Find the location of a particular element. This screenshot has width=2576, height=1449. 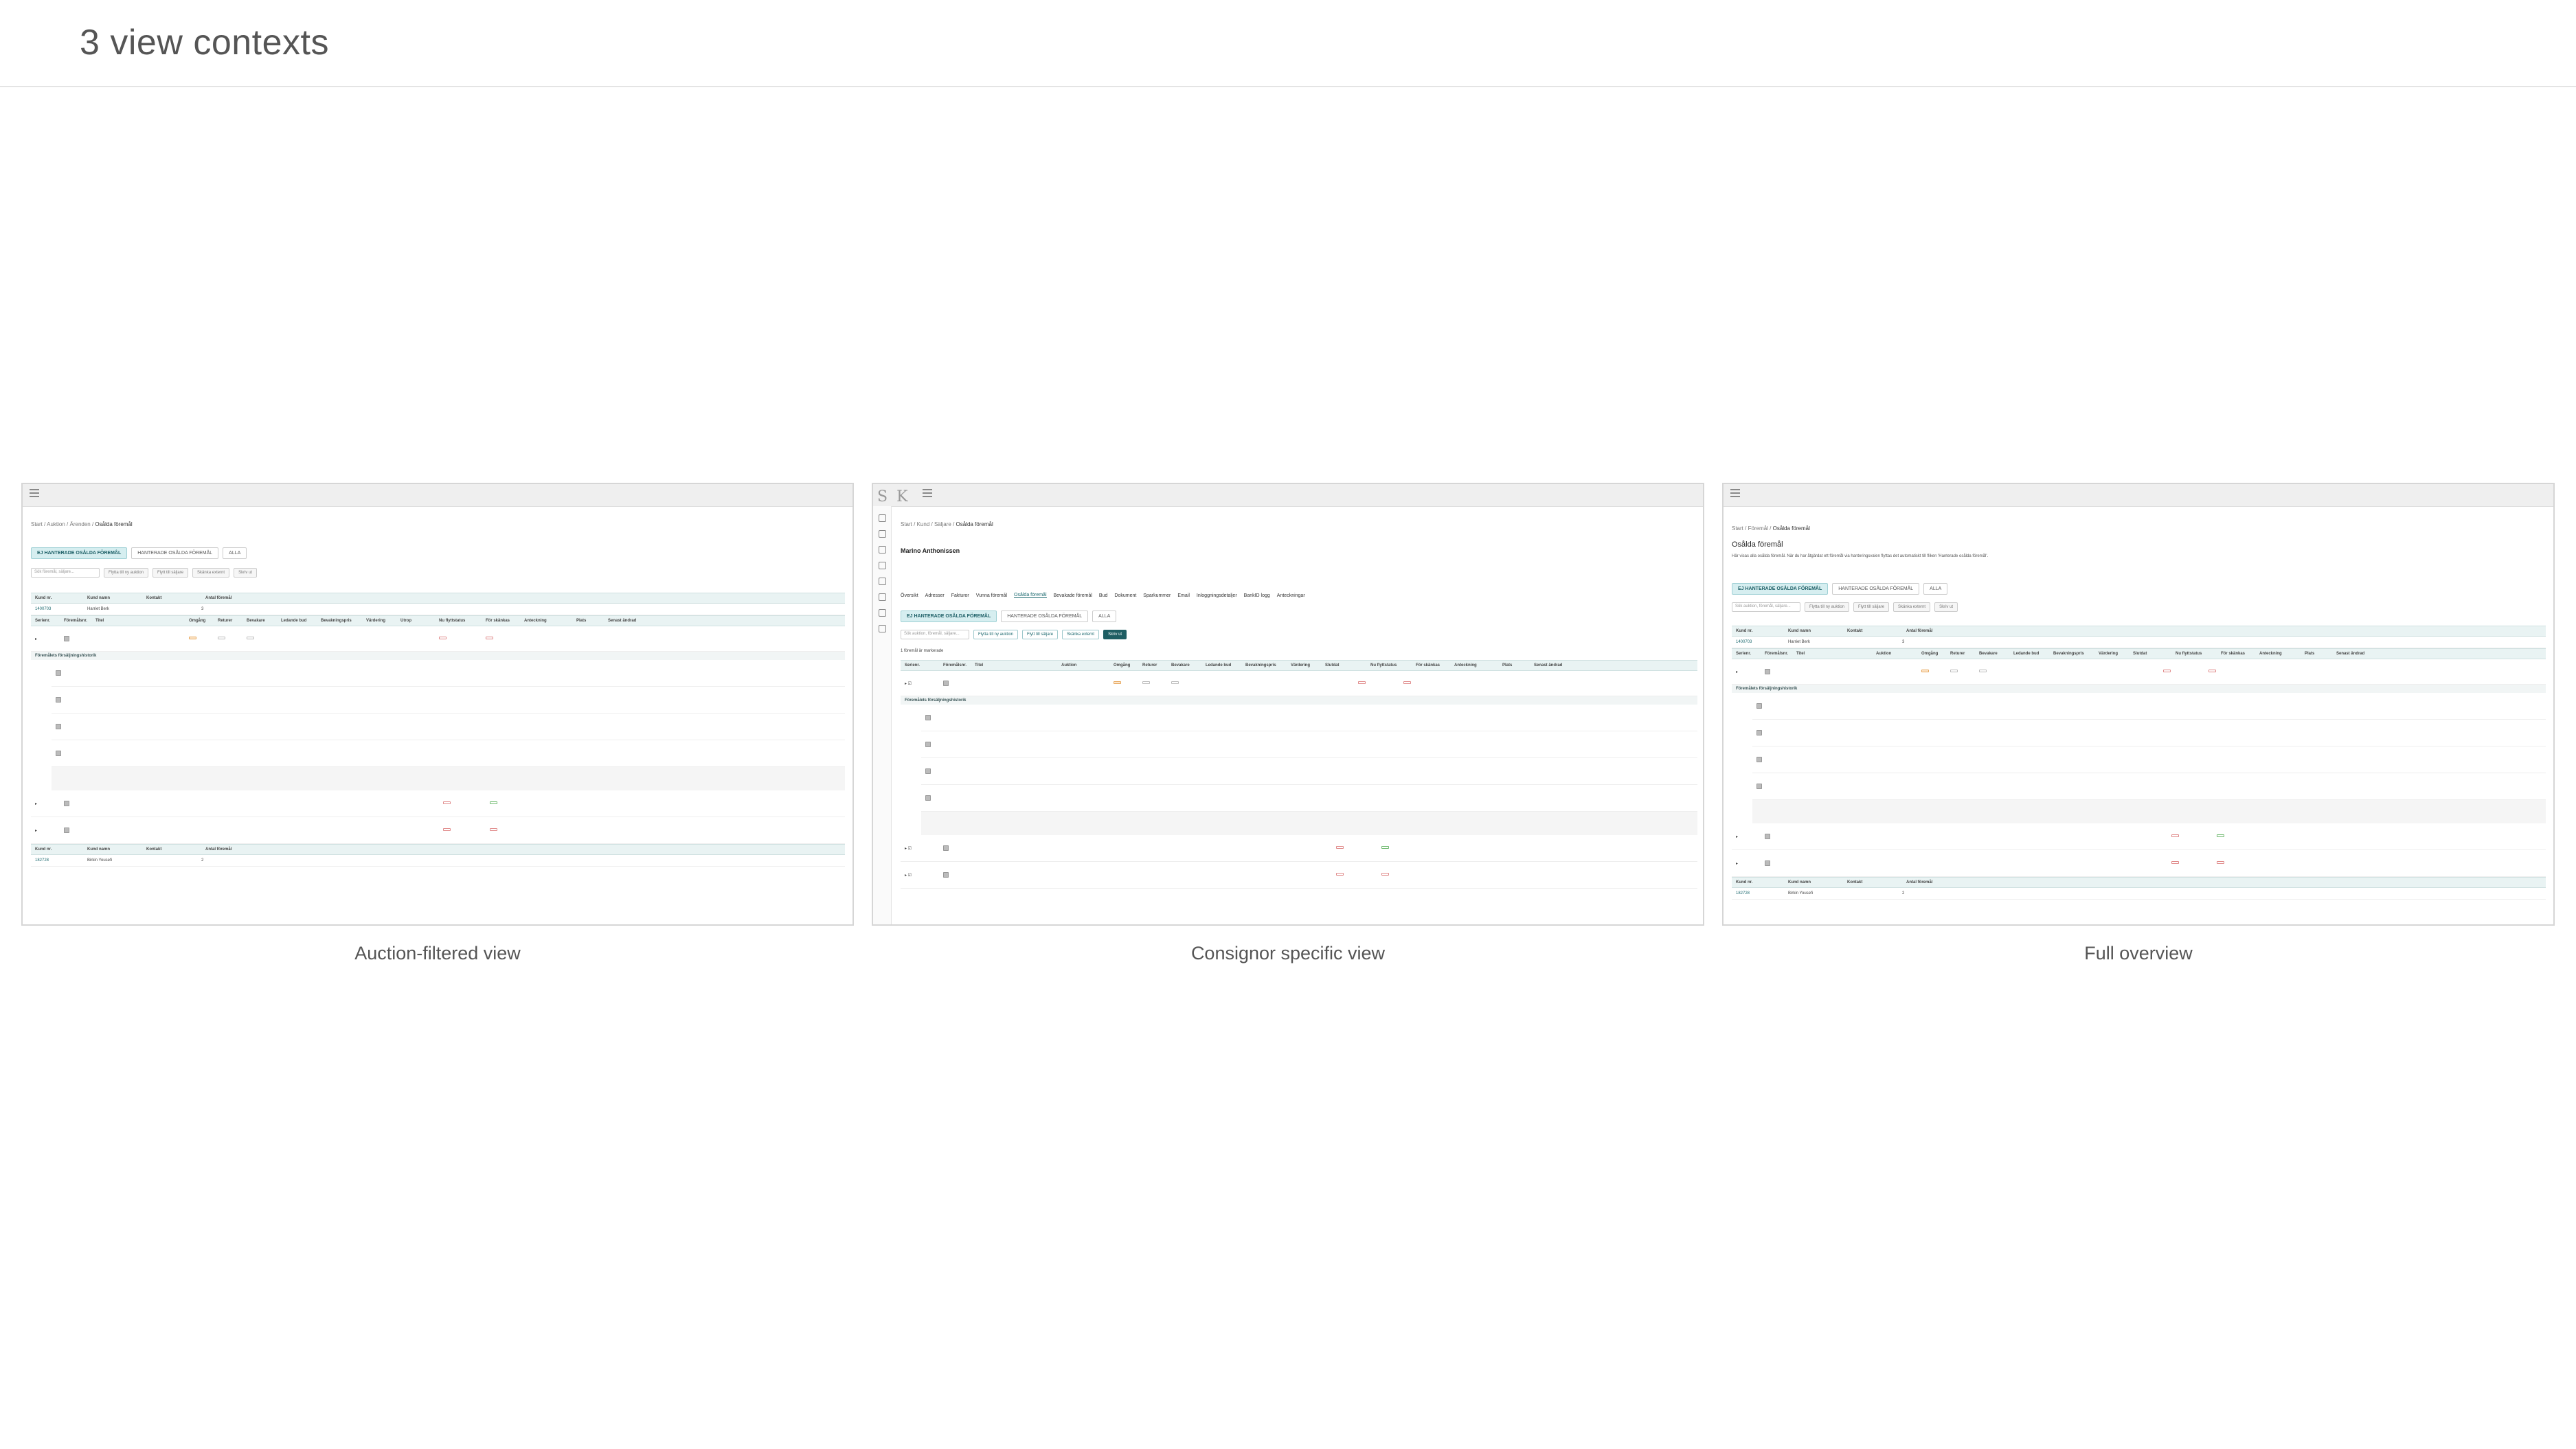

profile-tab: Fakturor is located at coordinates (960, 596).